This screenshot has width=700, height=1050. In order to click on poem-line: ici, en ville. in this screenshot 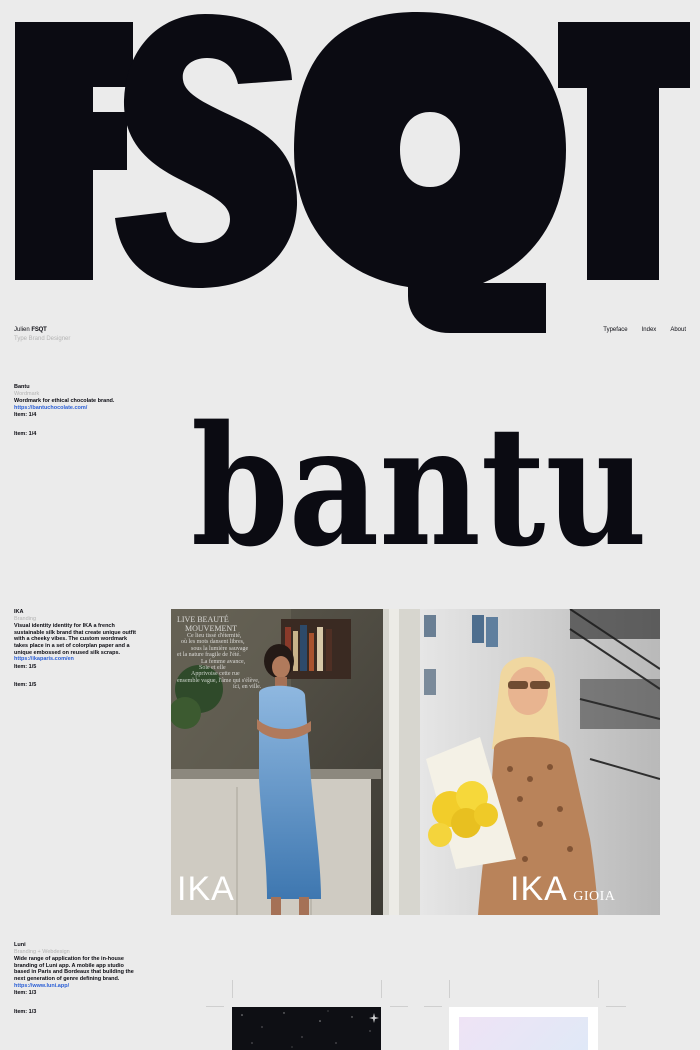, I will do `click(247, 687)`.